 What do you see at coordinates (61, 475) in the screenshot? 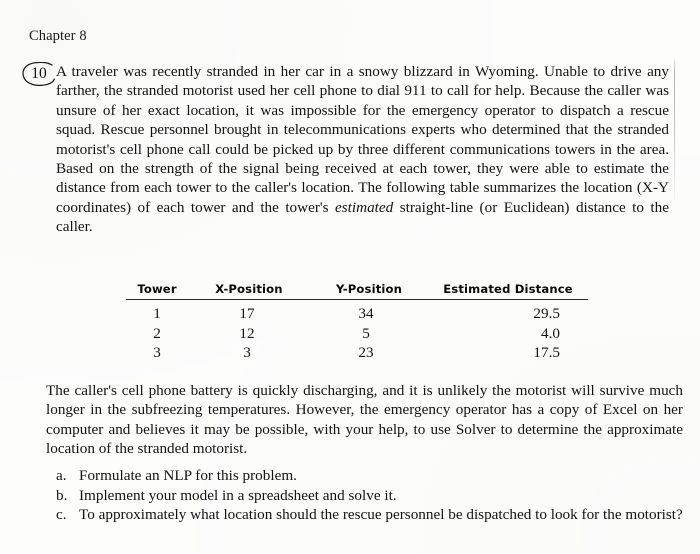
I see `list-item-marker: a.` at bounding box center [61, 475].